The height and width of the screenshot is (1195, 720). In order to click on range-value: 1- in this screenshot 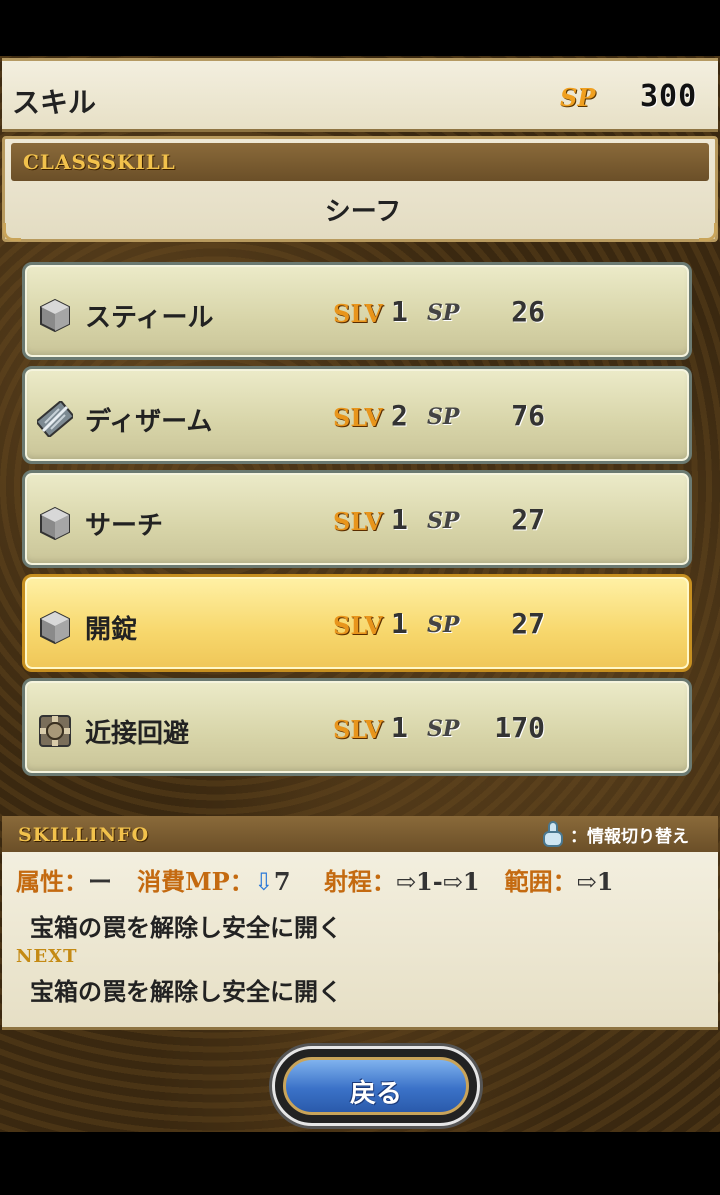, I will do `click(429, 881)`.